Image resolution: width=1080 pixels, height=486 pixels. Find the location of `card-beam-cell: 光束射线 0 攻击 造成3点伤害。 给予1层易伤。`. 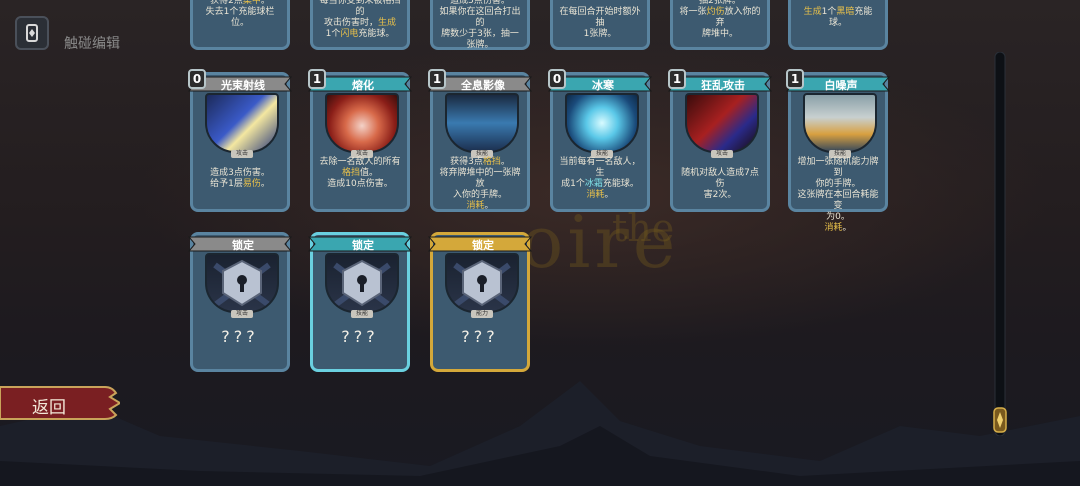

card-beam-cell: 光束射线 0 攻击 造成3点伤害。 给予1层易伤。 is located at coordinates (240, 140).